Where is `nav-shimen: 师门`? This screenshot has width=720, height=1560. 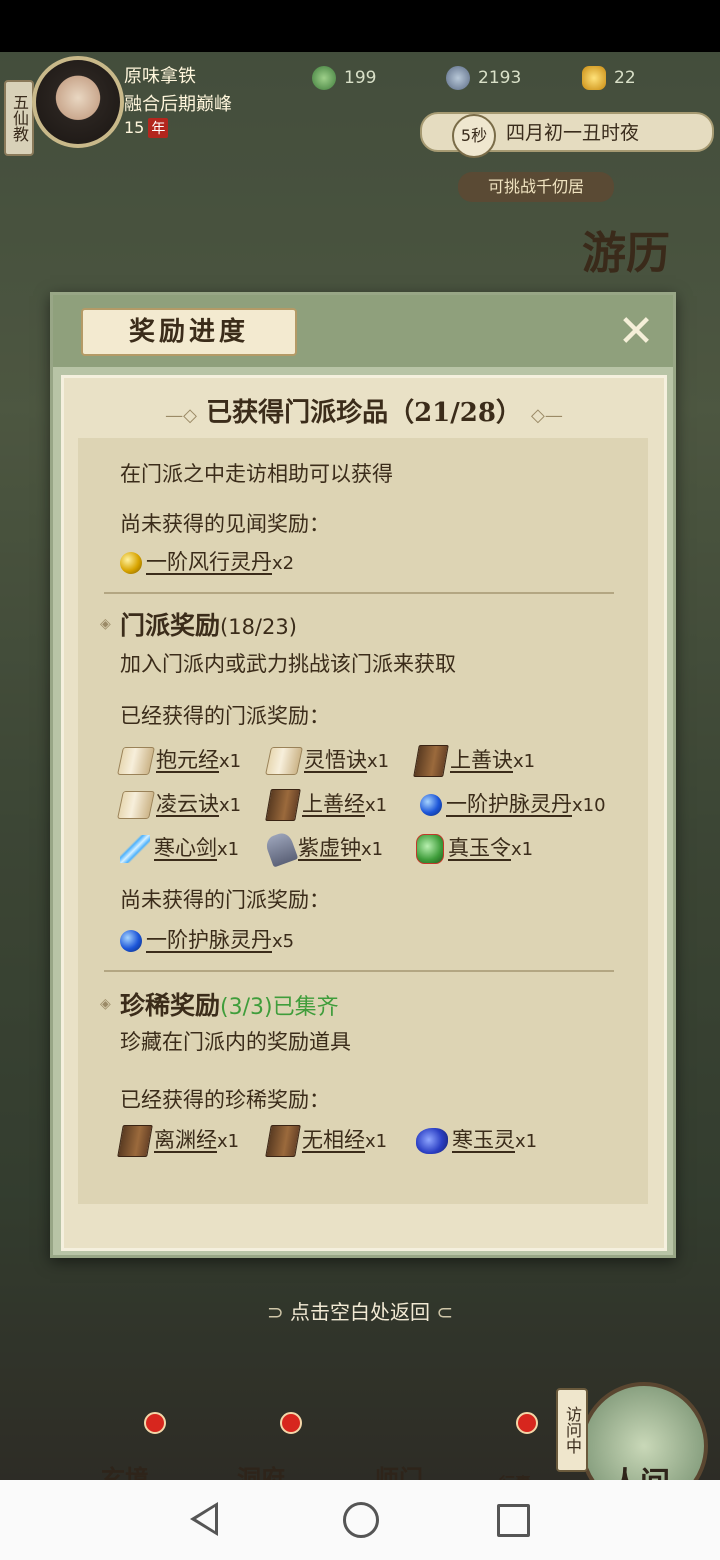 nav-shimen: 师门 is located at coordinates (399, 1446).